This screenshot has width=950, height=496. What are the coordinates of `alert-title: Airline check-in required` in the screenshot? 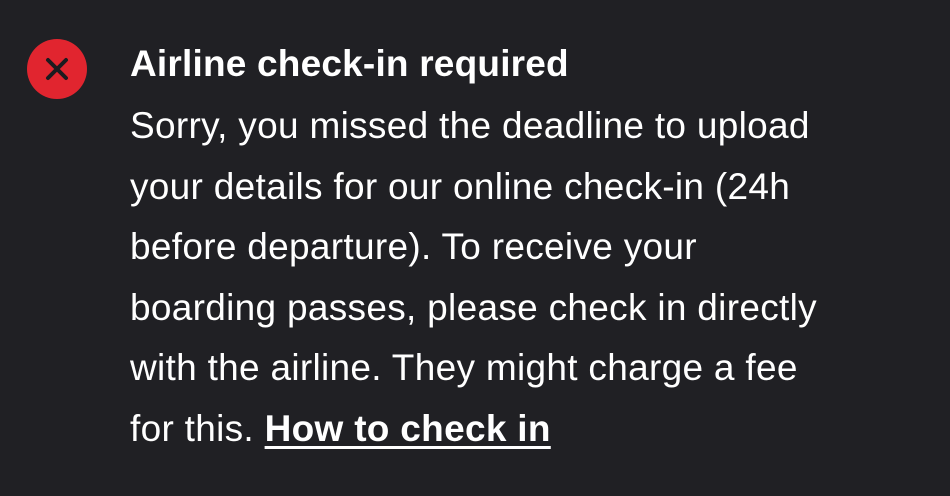 It's located at (349, 63).